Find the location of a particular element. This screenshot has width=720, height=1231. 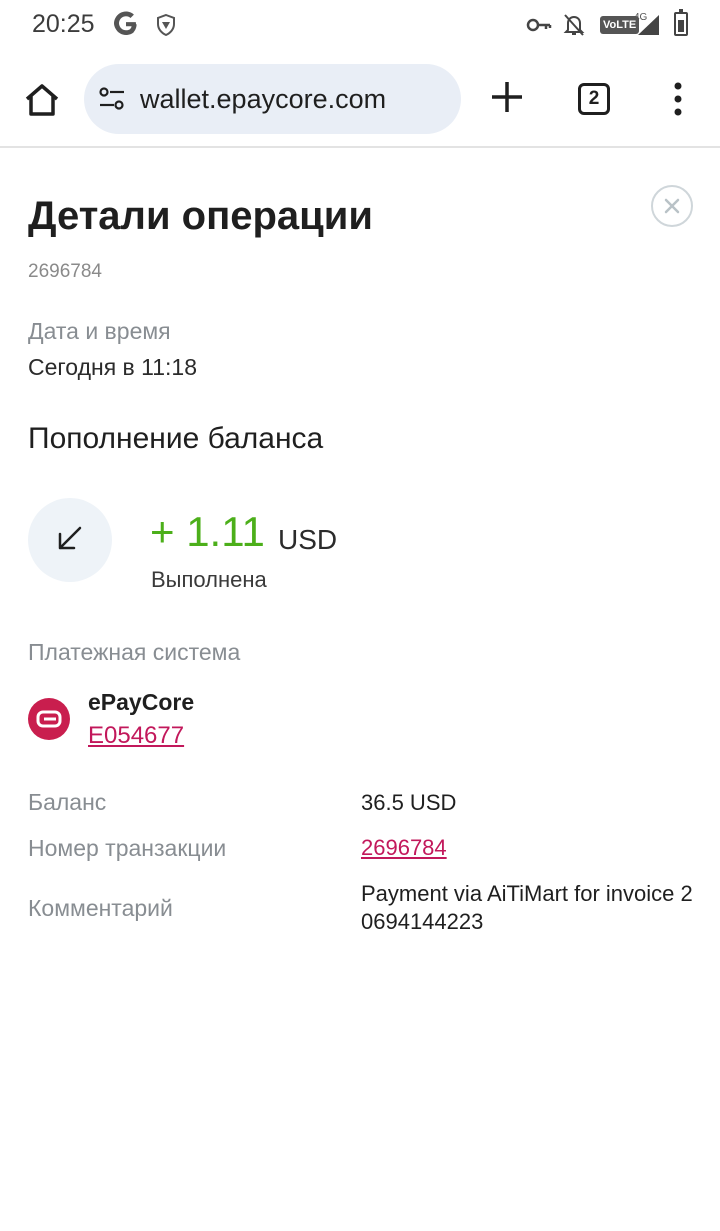

datetime-value: Сегодня в 11:18 is located at coordinates (112, 367).